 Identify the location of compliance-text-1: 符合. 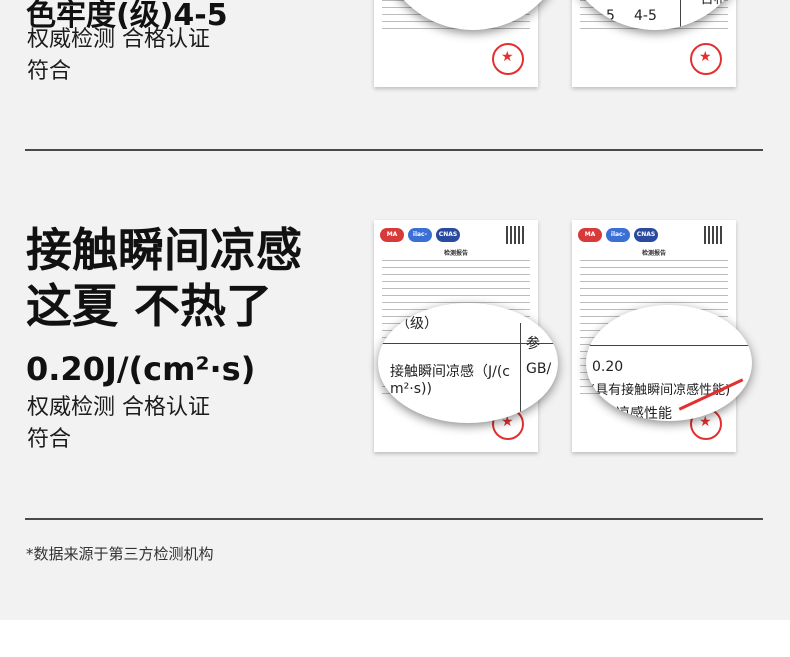
(49, 71).